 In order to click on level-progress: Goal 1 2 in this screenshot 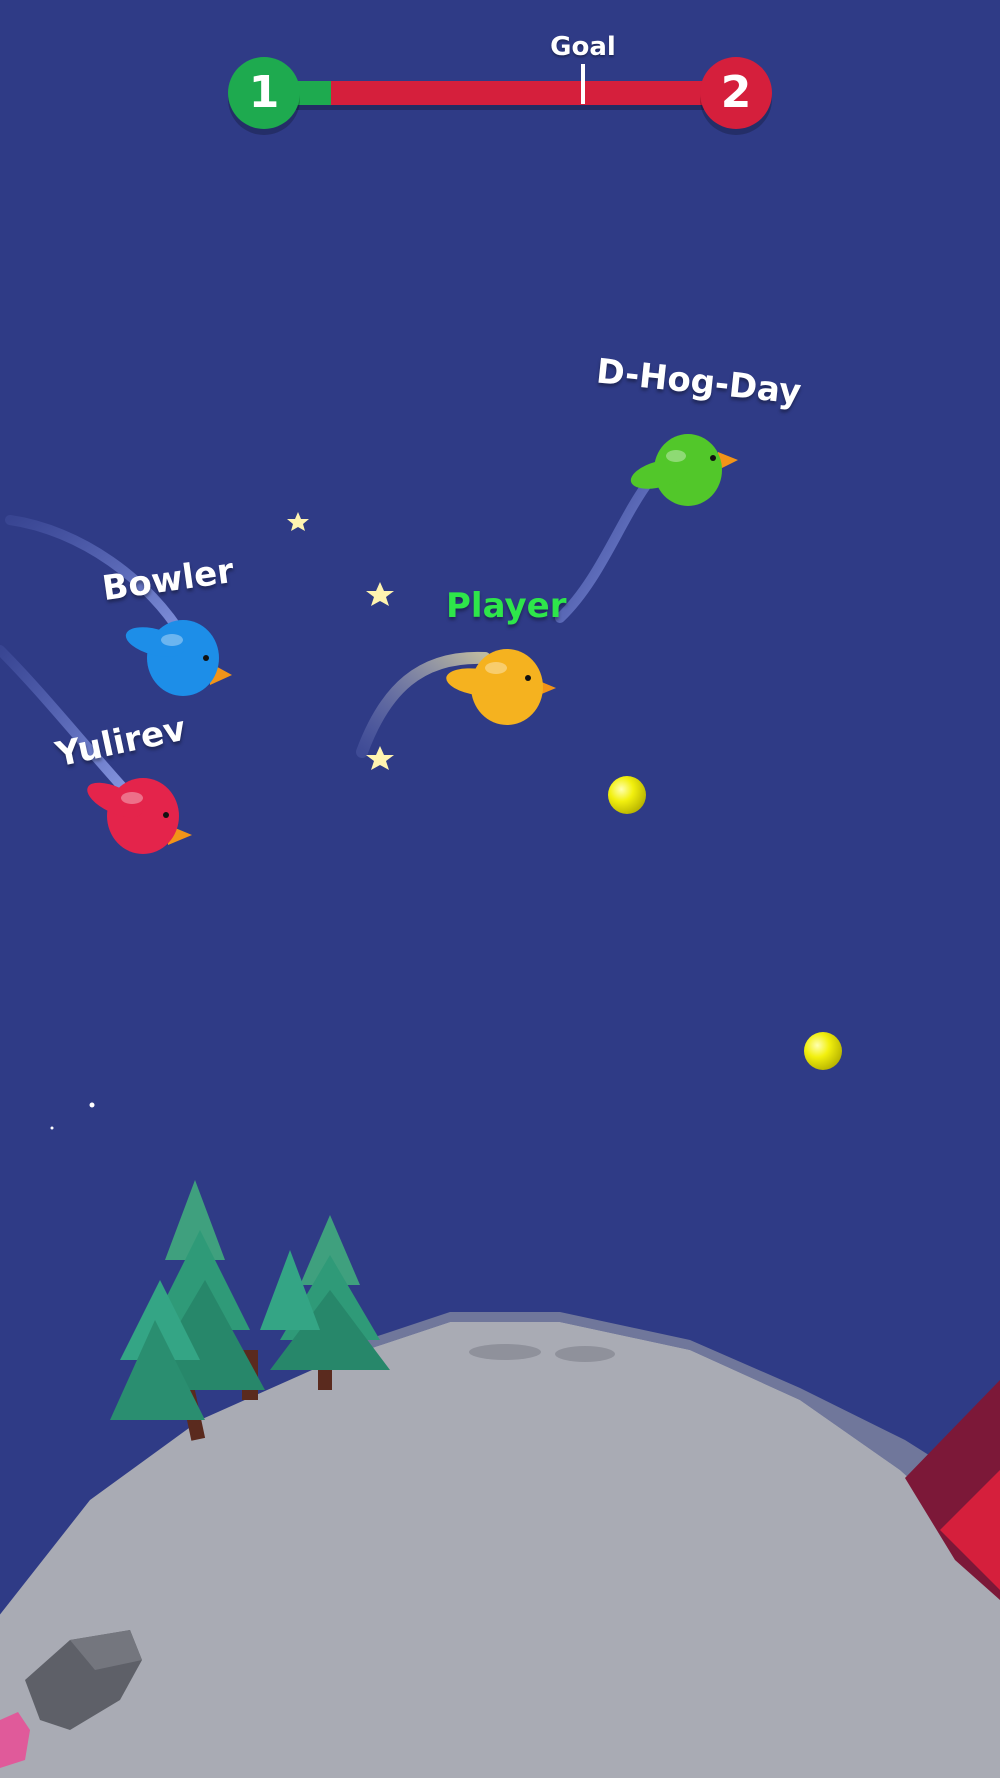, I will do `click(500, 91)`.